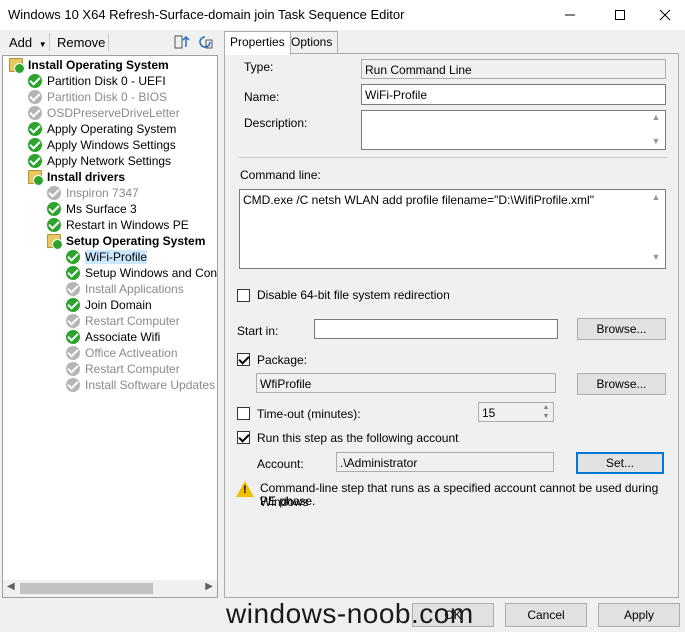 Image resolution: width=685 pixels, height=632 pixels. I want to click on apply-button: Apply, so click(639, 615).